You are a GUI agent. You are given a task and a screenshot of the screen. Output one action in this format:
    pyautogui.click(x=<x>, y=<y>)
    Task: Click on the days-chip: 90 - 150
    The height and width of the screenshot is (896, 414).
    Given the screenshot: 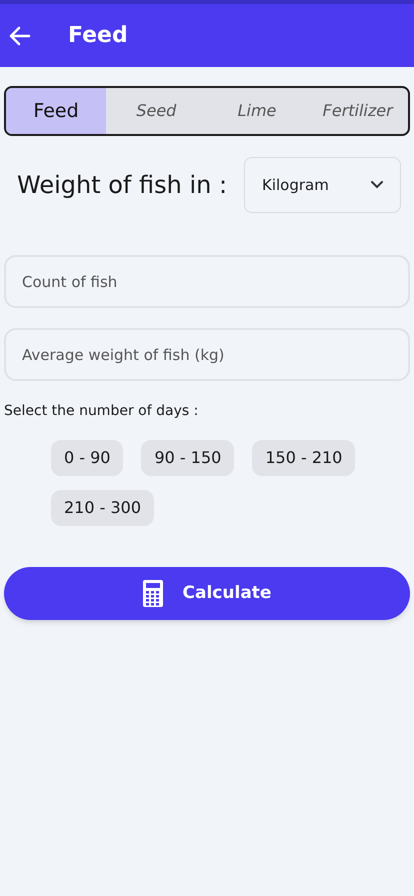 What is the action you would take?
    pyautogui.click(x=187, y=458)
    